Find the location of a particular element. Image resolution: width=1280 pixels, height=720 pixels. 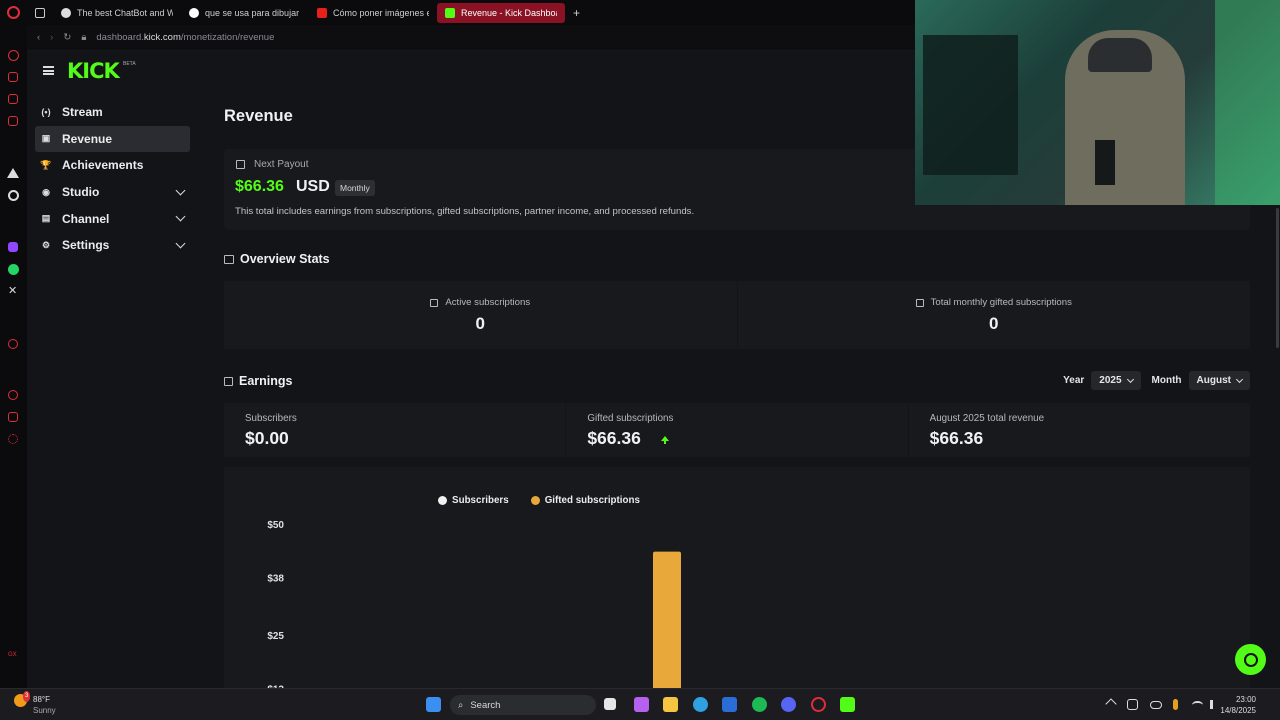

news-icon is located at coordinates (13, 121).